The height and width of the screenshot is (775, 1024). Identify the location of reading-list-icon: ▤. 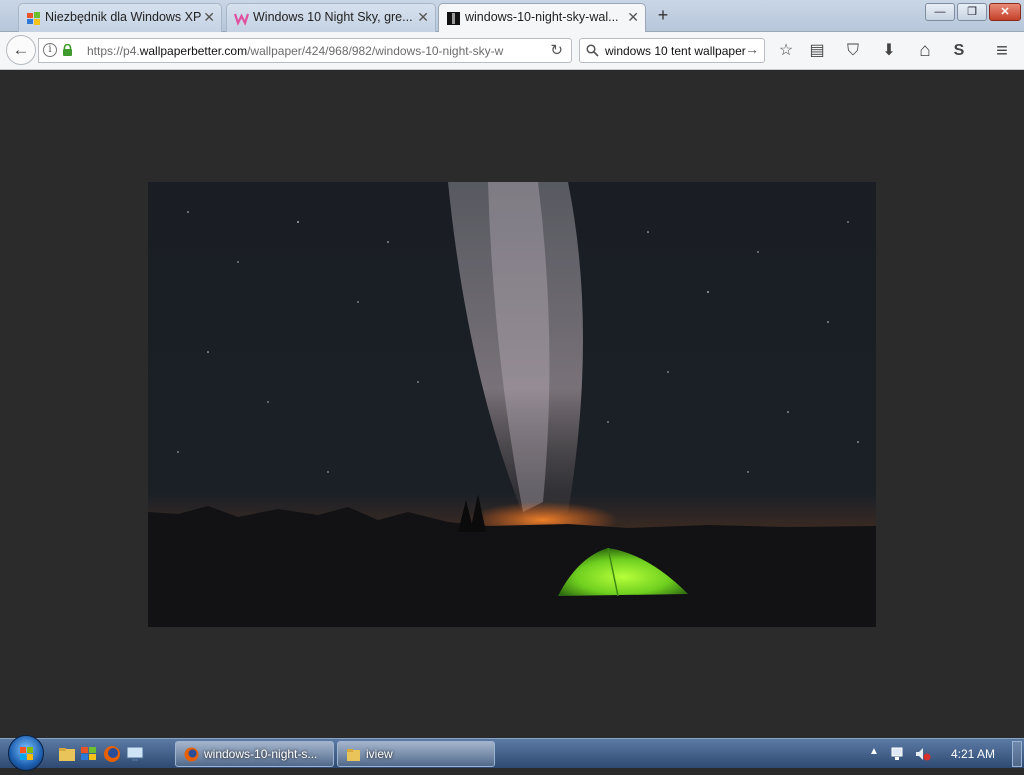
(817, 51).